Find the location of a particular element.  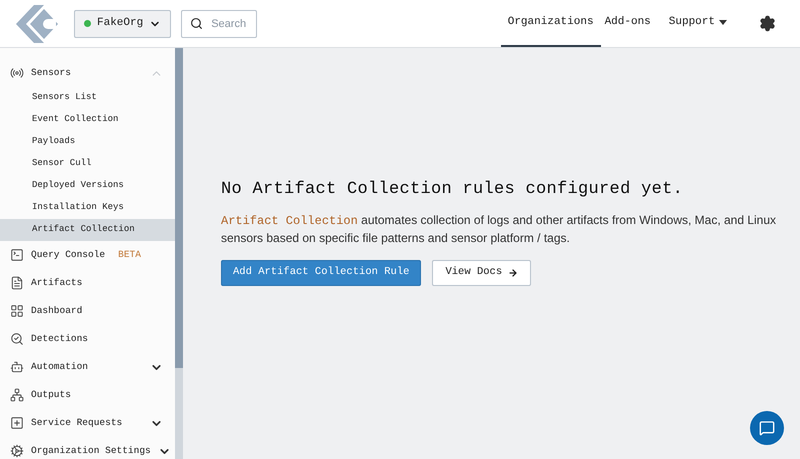

sidebar-subitem: Sensors List is located at coordinates (87, 98).